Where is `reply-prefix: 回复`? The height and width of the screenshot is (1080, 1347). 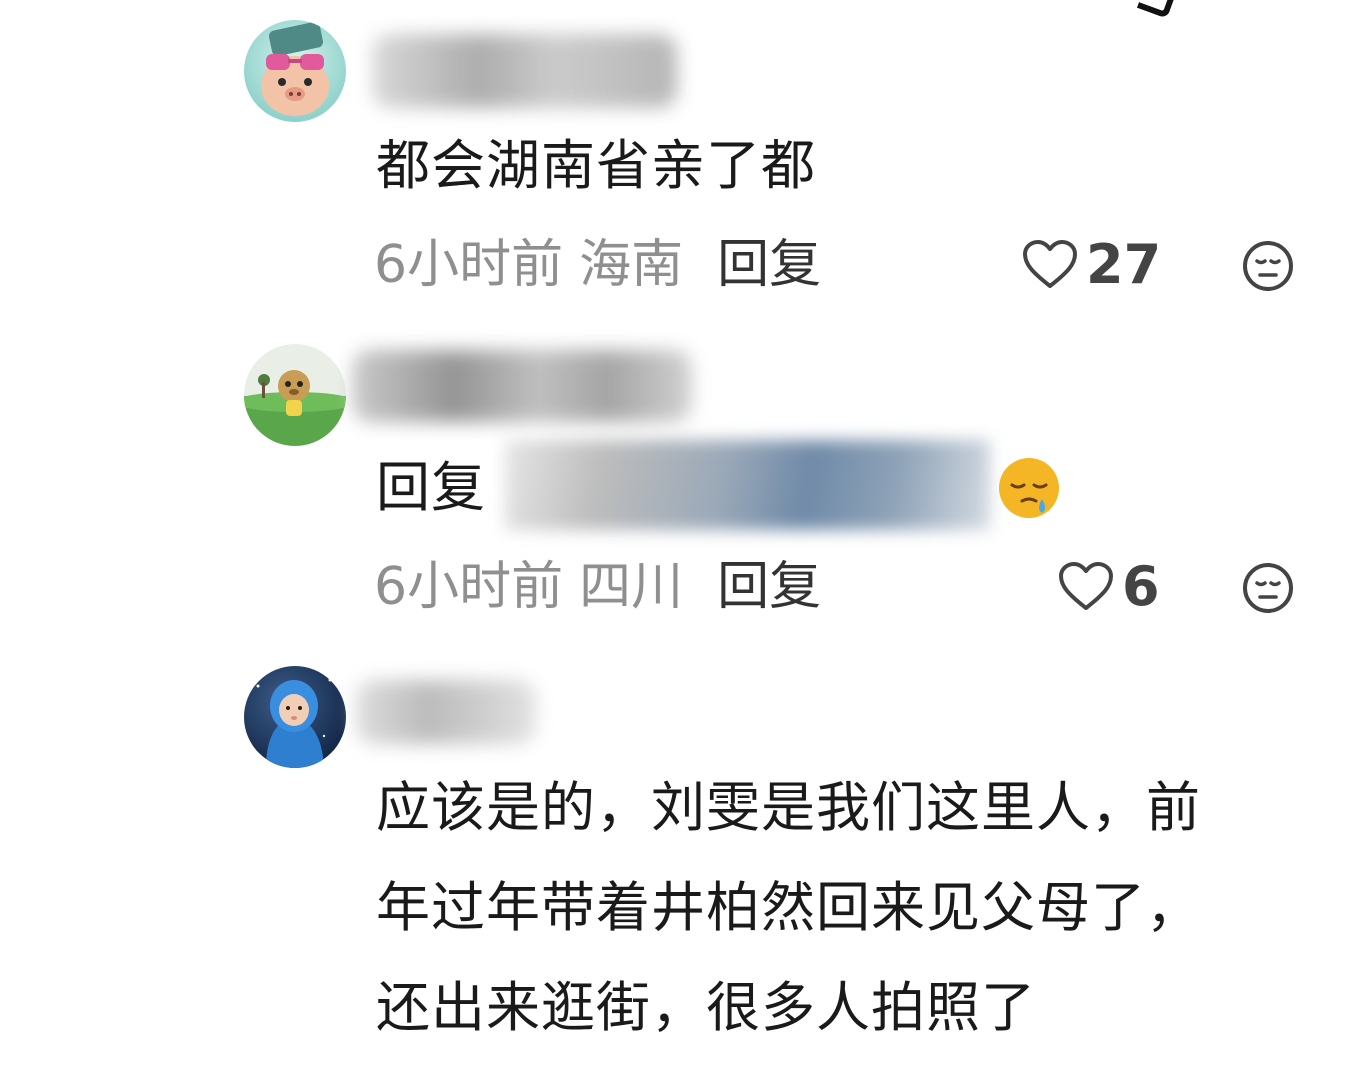 reply-prefix: 回复 is located at coordinates (431, 487).